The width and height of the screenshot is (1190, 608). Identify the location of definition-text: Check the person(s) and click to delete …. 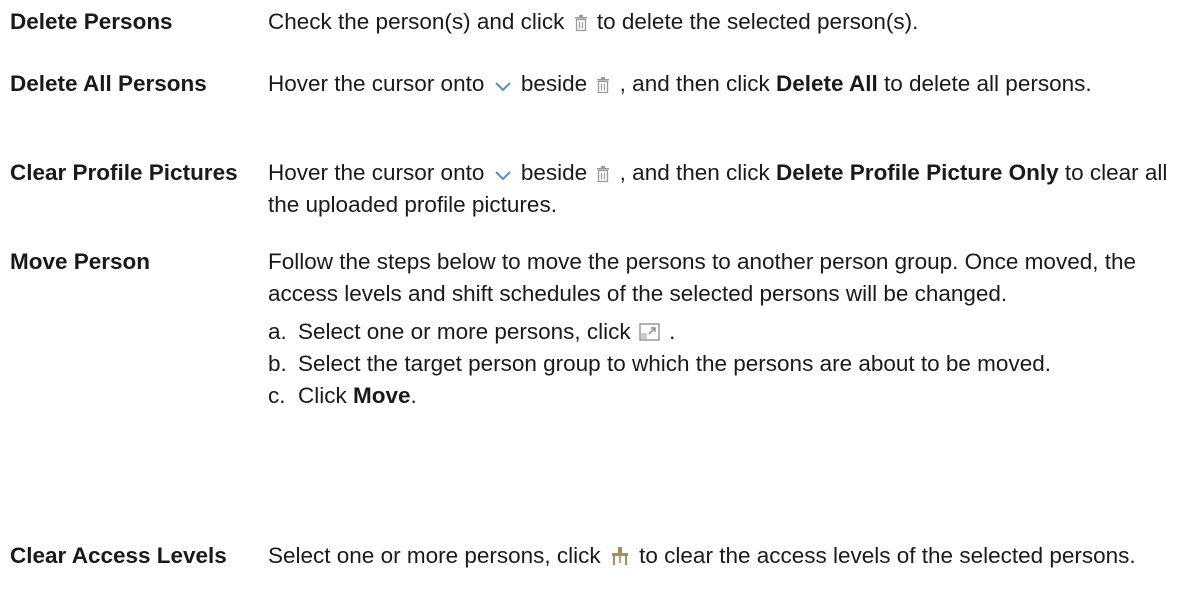
(724, 22).